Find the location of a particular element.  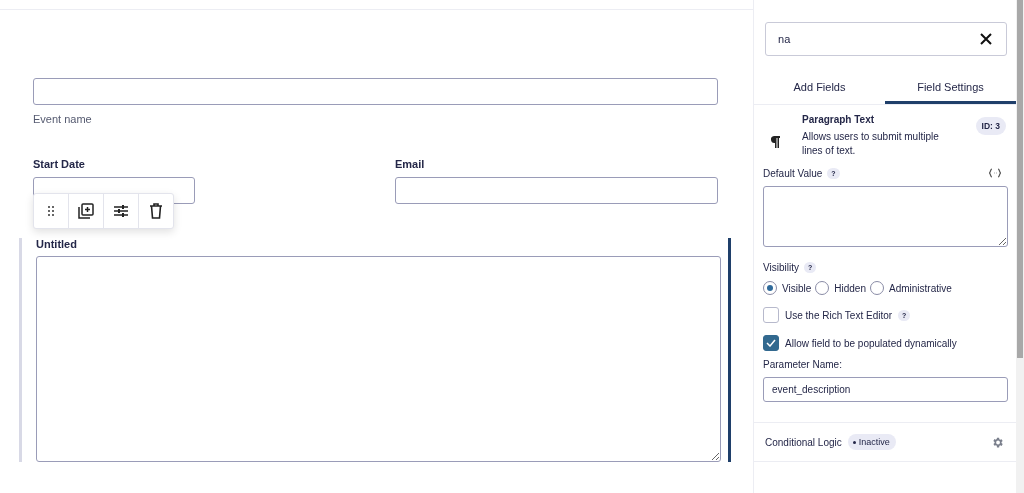

setting-label: Visibility is located at coordinates (781, 267).